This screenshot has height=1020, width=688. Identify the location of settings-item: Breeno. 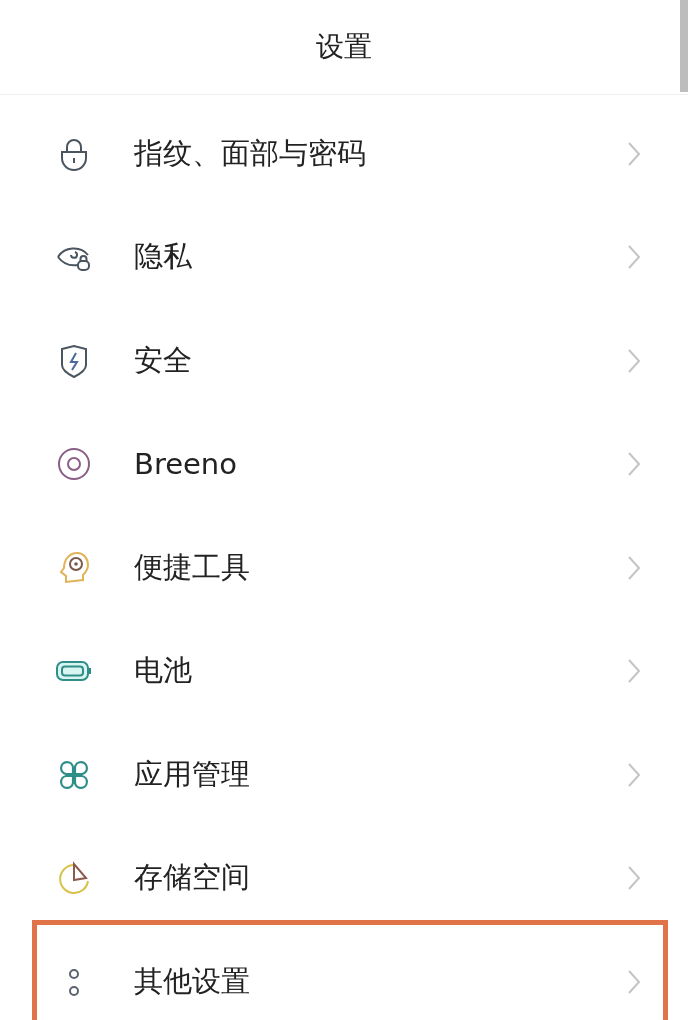
(380, 464).